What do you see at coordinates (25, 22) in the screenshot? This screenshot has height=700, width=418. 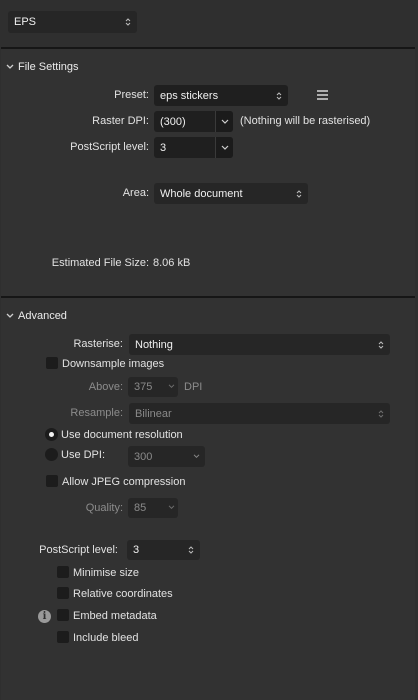 I see `format-select-value: EPS` at bounding box center [25, 22].